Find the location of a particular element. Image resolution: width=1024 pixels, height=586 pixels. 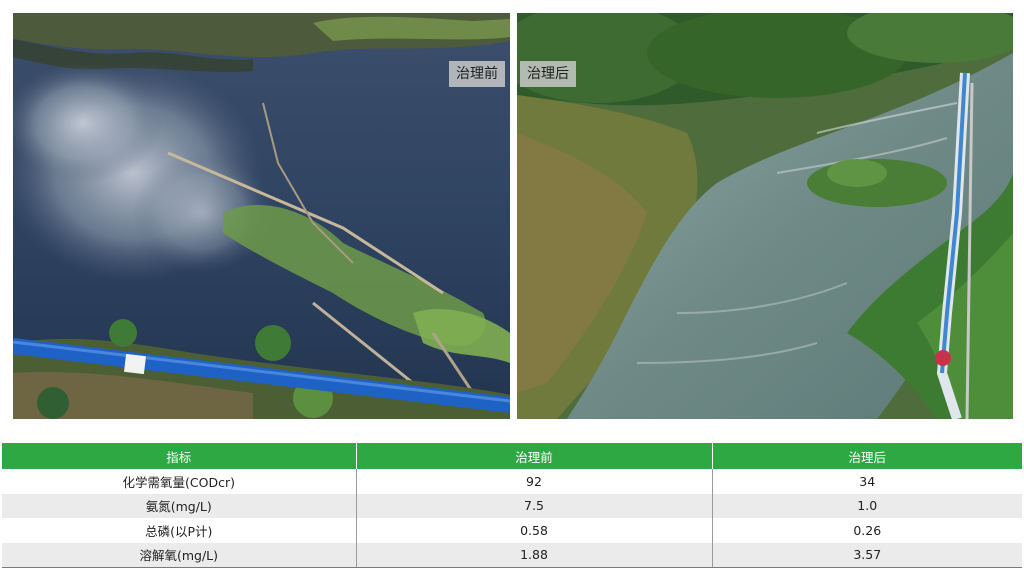

table-row: 氨氮(mg/L) 7.5 1.0 is located at coordinates (512, 505).